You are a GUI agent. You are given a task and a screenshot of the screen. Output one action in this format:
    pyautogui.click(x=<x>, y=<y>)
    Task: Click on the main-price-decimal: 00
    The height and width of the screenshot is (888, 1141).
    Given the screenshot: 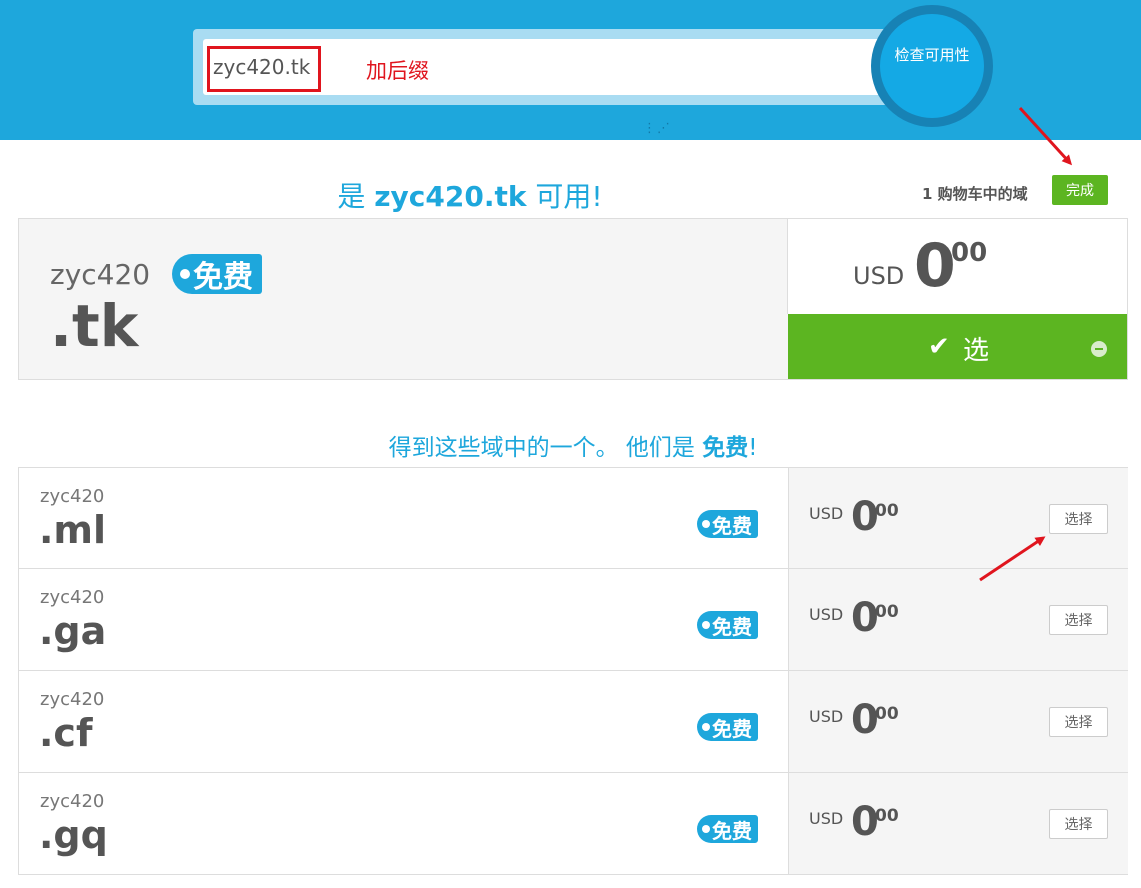 What is the action you would take?
    pyautogui.click(x=969, y=253)
    